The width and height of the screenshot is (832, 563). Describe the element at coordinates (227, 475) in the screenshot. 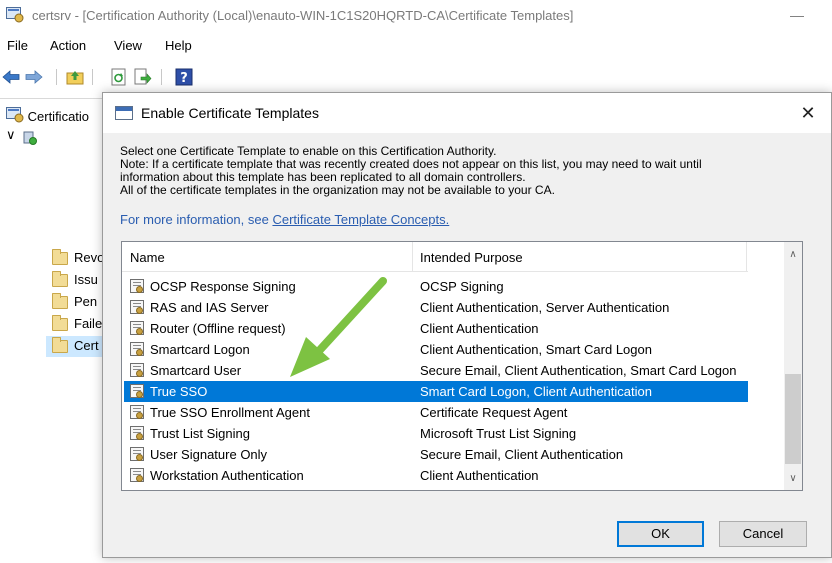

I see `template-name: Workstation Authentication` at that location.